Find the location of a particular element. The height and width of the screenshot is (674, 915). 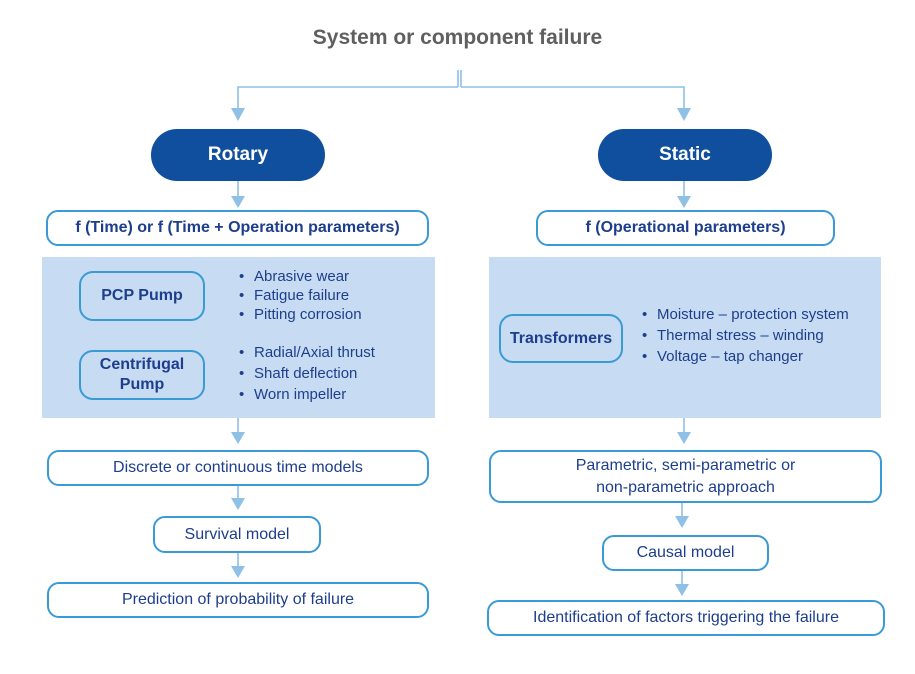

rotary-model-type-label: Discrete or continuous time models is located at coordinates (238, 467).